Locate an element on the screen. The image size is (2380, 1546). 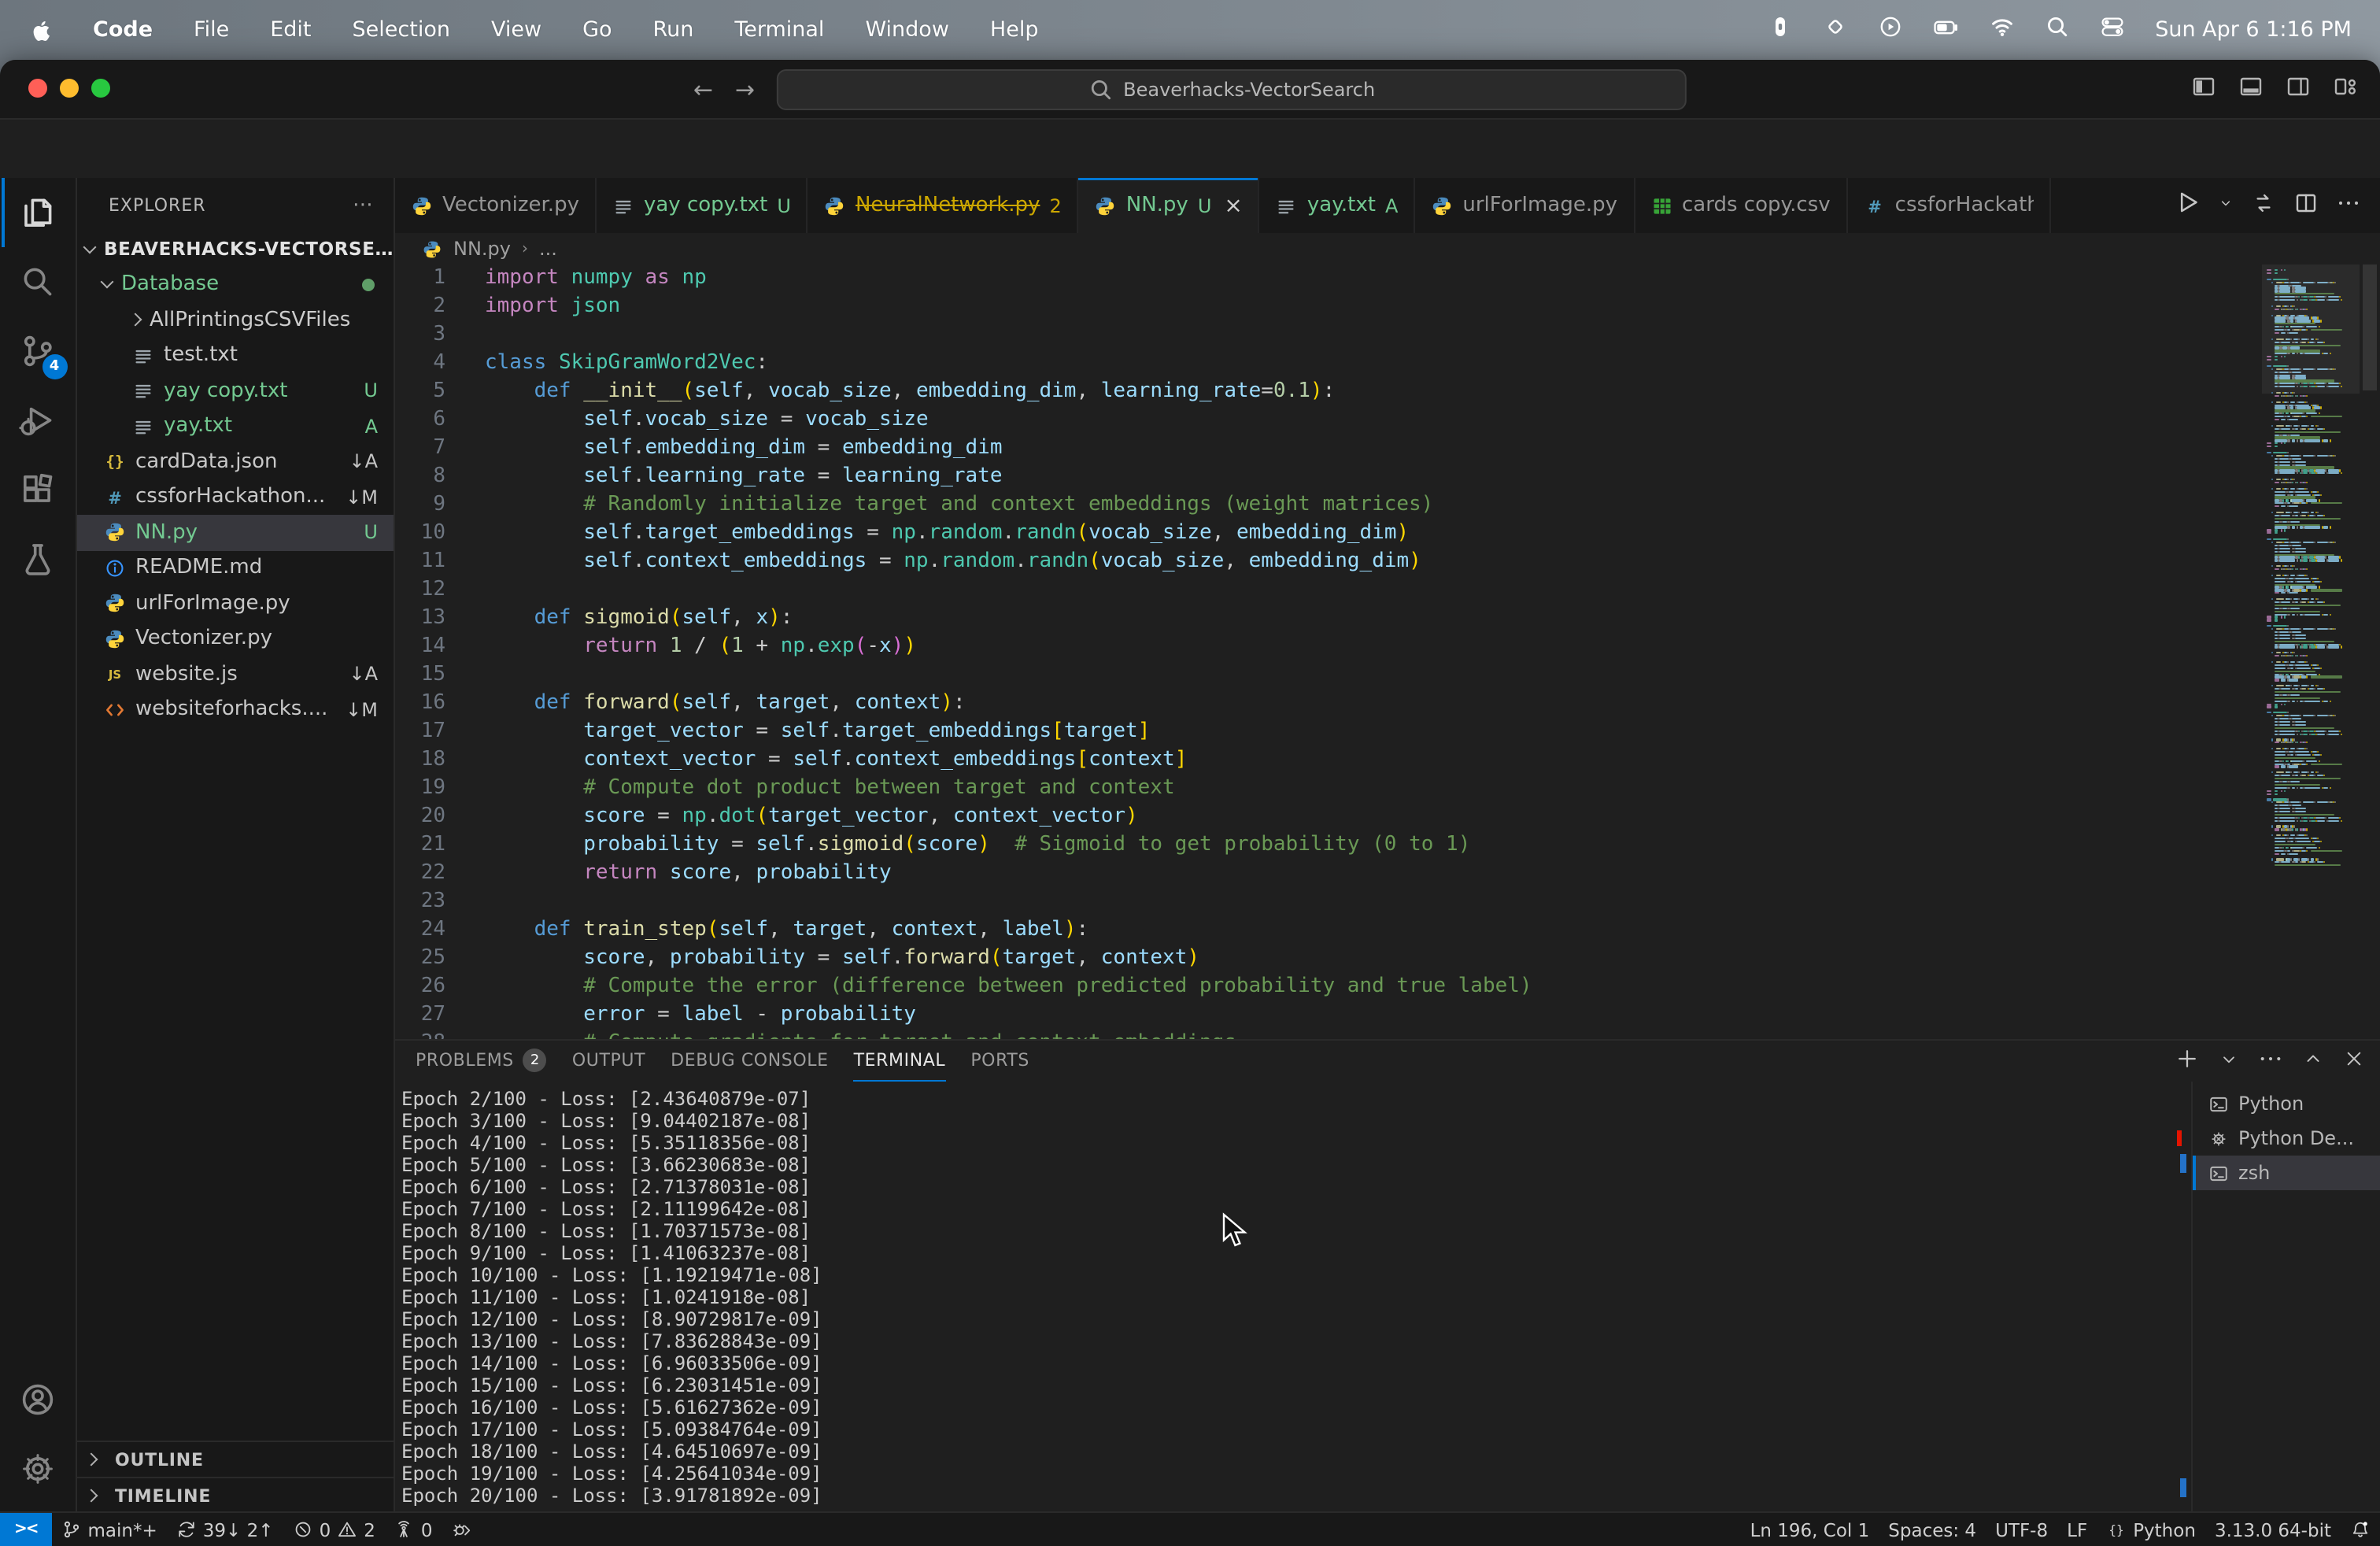
statusbar-notifications is located at coordinates (2360, 1530).